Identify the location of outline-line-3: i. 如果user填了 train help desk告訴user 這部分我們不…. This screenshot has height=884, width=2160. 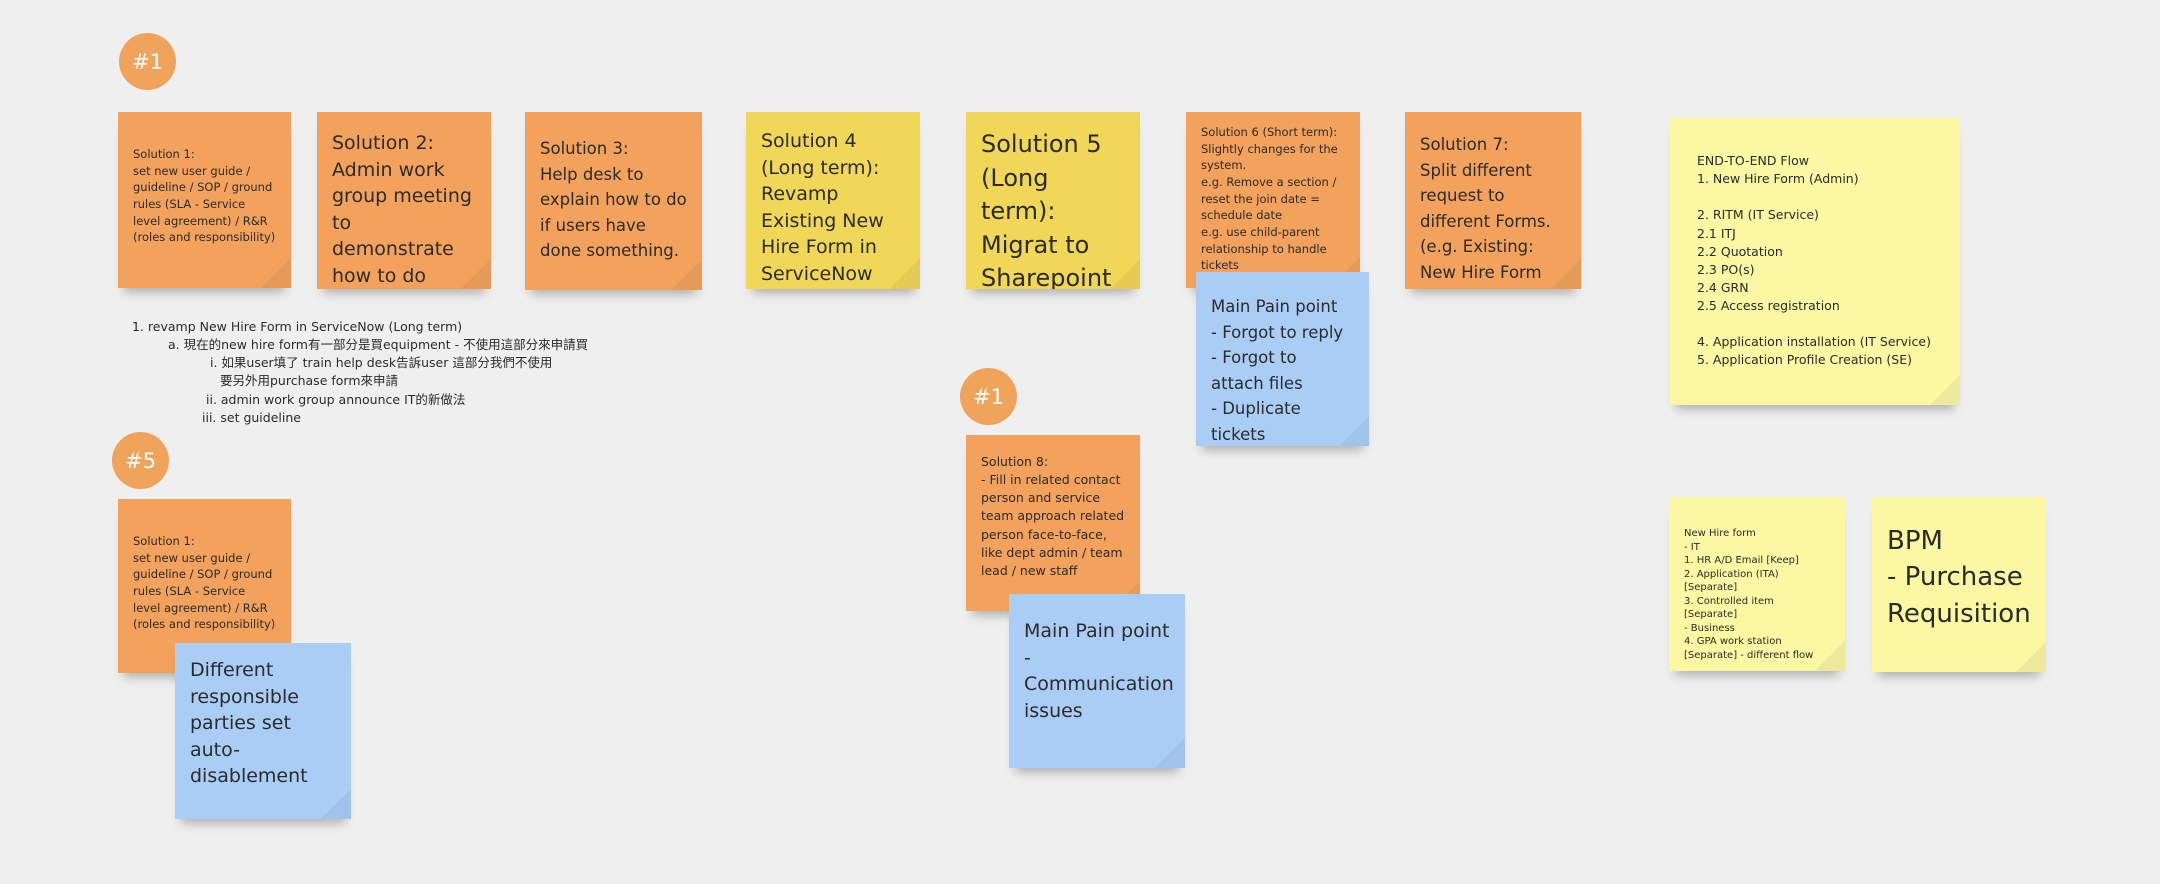
(381, 363).